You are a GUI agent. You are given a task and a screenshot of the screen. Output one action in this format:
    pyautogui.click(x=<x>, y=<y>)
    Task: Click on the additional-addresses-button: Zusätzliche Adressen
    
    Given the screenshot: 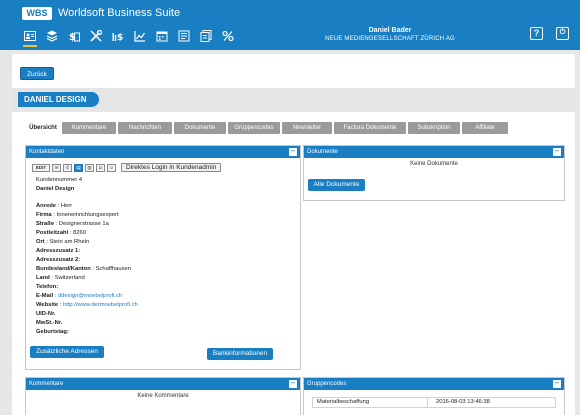 What is the action you would take?
    pyautogui.click(x=67, y=352)
    